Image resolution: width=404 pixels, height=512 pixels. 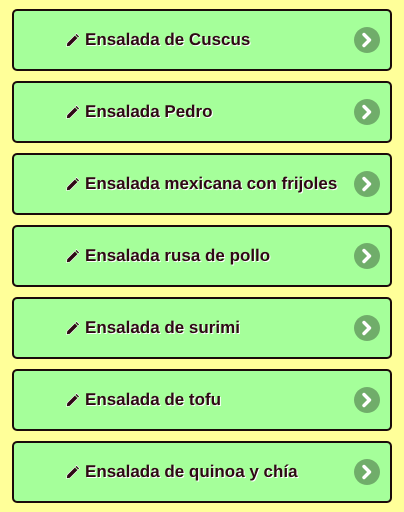 What do you see at coordinates (202, 400) in the screenshot?
I see `recipe-button: Ensalada de tofu` at bounding box center [202, 400].